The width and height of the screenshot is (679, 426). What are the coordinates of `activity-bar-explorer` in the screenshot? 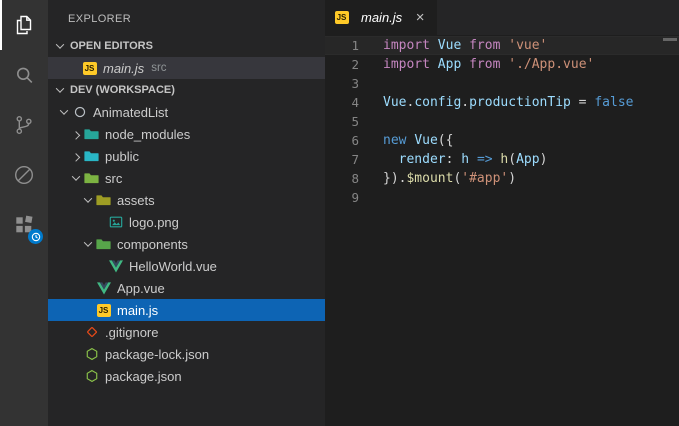 It's located at (24, 25).